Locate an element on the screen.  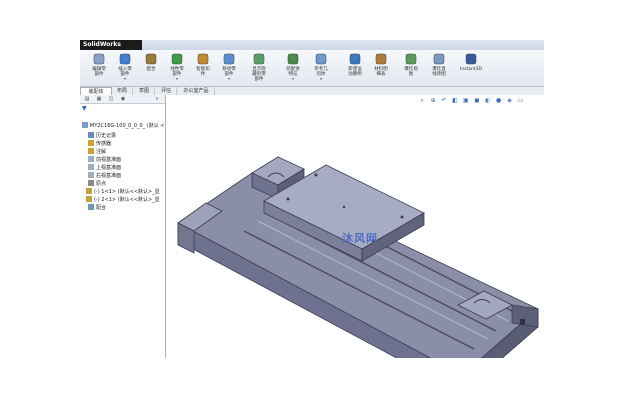
reference-geometry-icon is located at coordinates (321, 59).